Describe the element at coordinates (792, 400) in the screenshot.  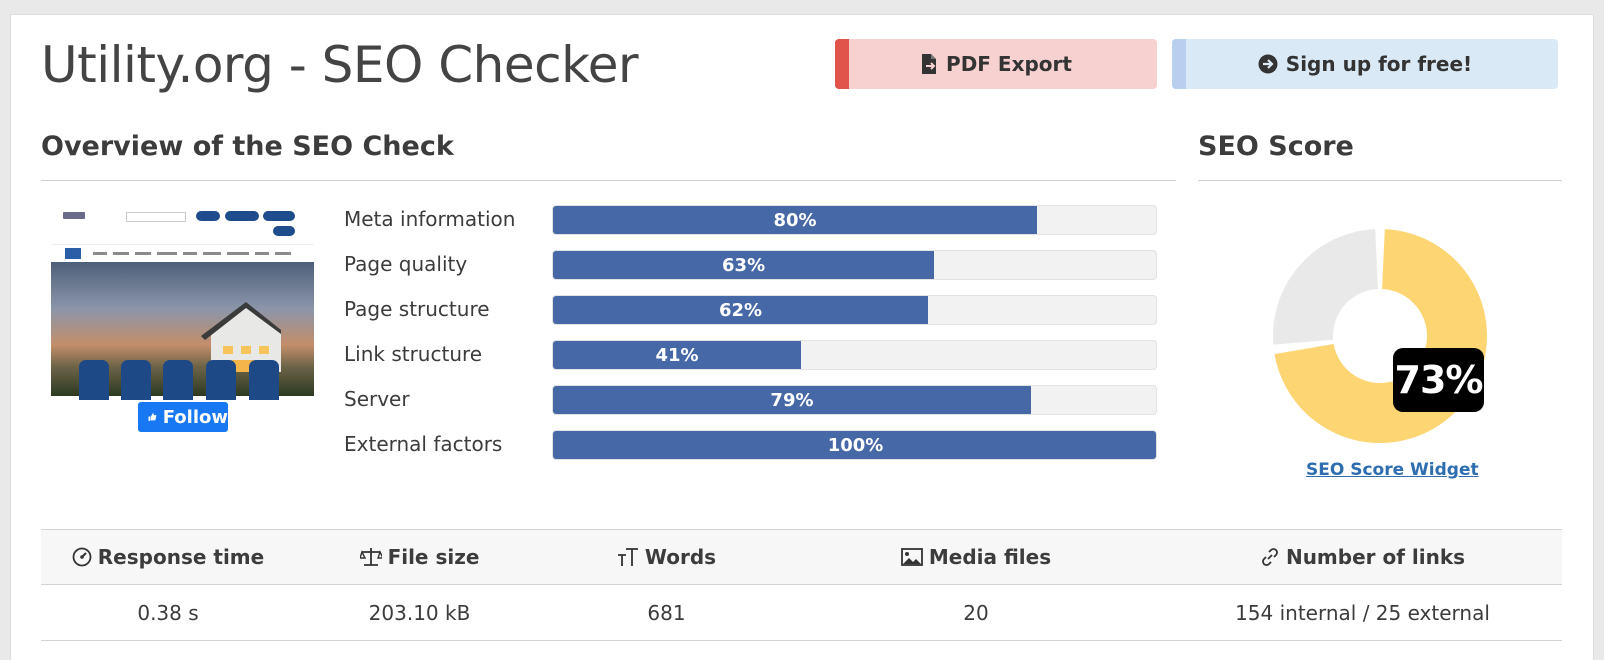
I see `metric-bar-fill: 79%` at that location.